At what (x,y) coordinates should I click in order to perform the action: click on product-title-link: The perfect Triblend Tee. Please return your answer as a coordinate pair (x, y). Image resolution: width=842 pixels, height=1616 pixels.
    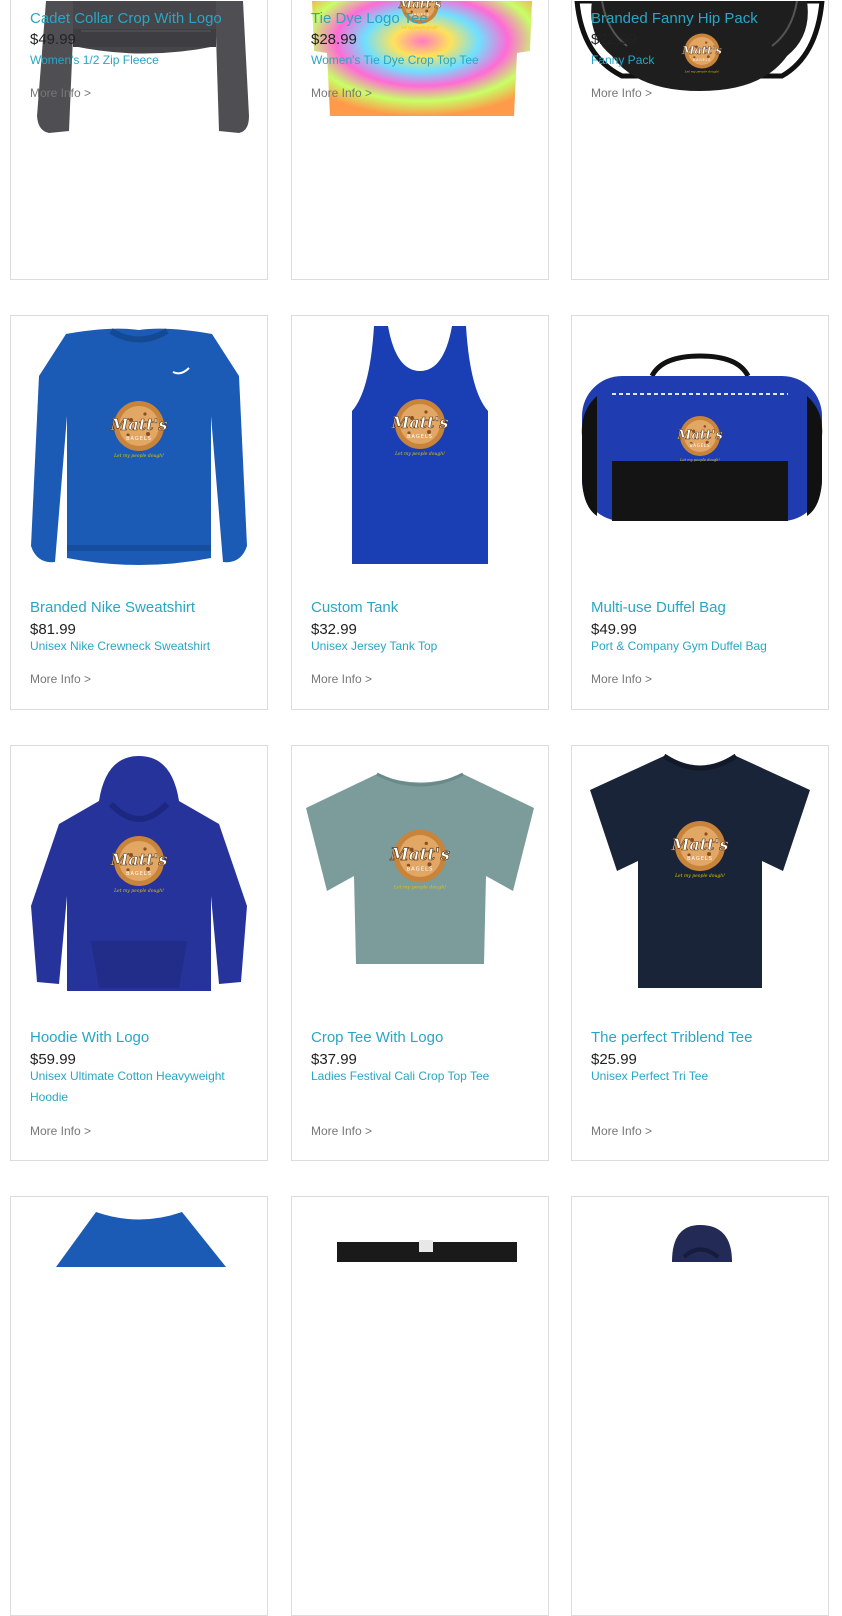
    Looking at the image, I should click on (671, 1037).